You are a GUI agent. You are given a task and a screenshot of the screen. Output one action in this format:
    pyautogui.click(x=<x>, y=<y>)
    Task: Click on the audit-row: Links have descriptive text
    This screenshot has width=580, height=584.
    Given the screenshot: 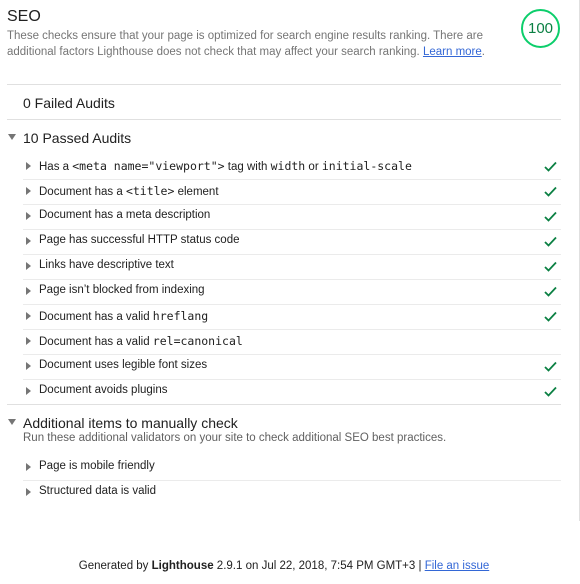 What is the action you would take?
    pyautogui.click(x=292, y=266)
    